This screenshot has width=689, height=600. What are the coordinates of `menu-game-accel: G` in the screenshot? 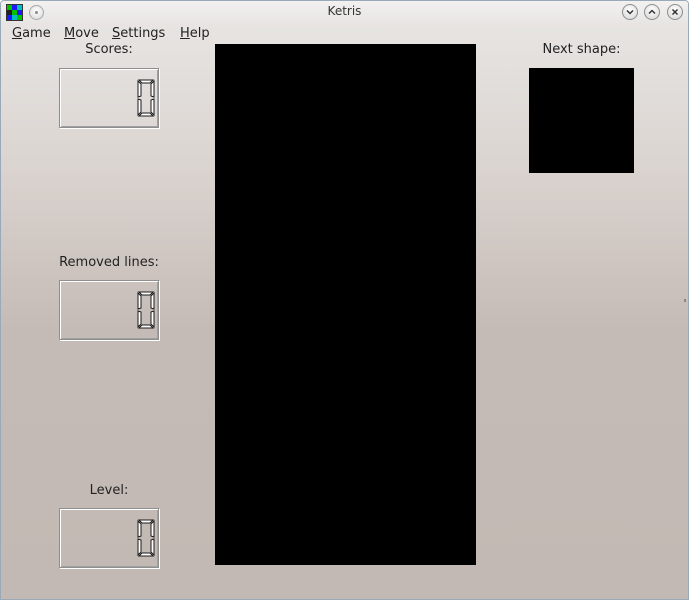 It's located at (17, 33).